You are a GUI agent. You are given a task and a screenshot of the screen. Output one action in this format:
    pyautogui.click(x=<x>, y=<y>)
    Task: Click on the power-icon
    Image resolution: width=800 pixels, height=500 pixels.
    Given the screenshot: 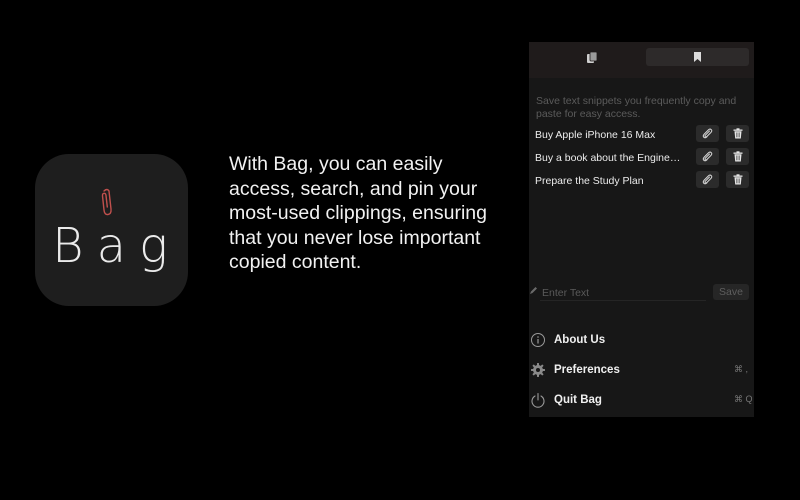 What is the action you would take?
    pyautogui.click(x=538, y=400)
    